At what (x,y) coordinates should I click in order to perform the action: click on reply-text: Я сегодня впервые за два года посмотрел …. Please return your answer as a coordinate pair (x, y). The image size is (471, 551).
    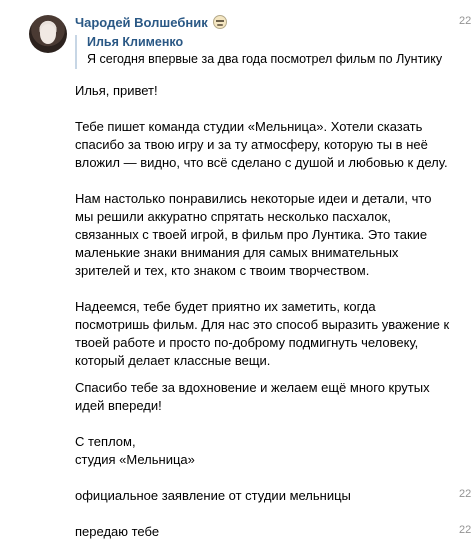
    Looking at the image, I should click on (265, 59).